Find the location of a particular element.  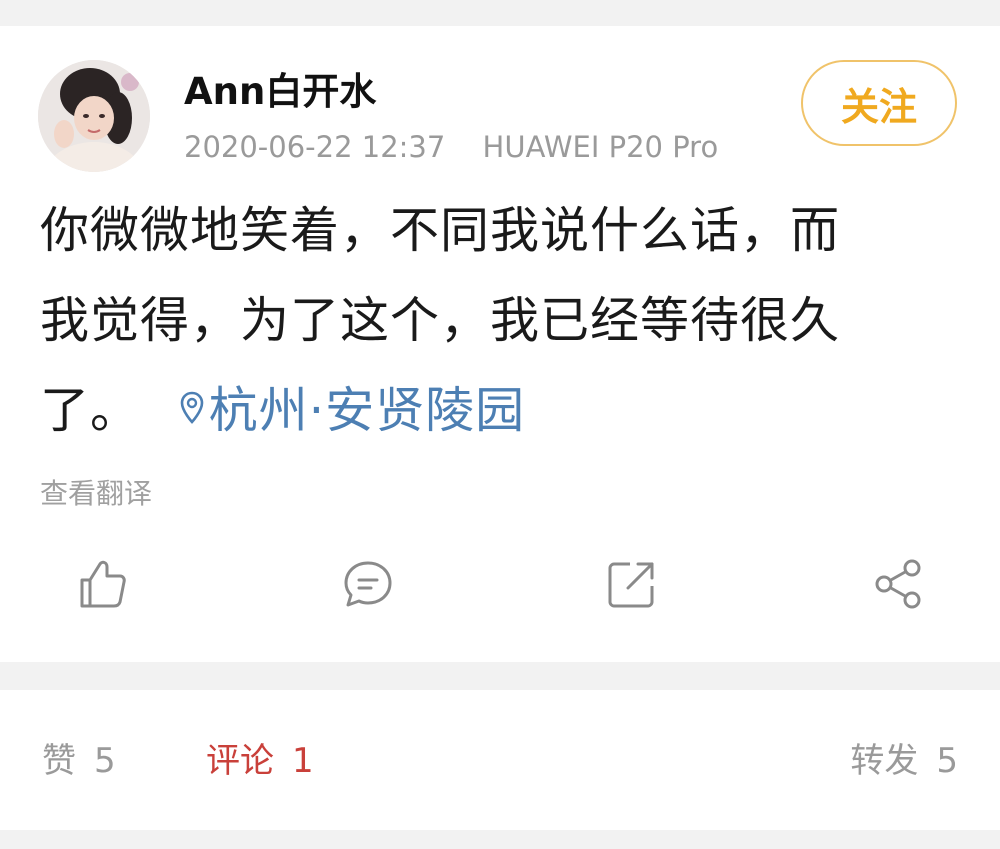

thumbs-up-icon is located at coordinates (102, 584).